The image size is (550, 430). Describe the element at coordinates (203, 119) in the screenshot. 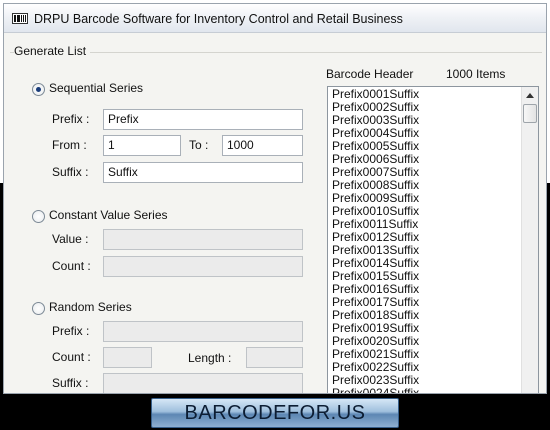

I see `prefix-input: Prefix` at that location.